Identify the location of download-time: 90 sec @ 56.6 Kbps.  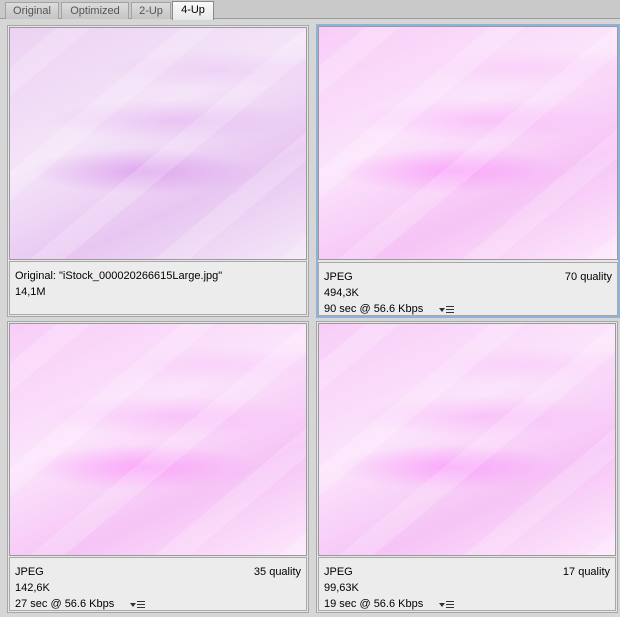
(374, 309).